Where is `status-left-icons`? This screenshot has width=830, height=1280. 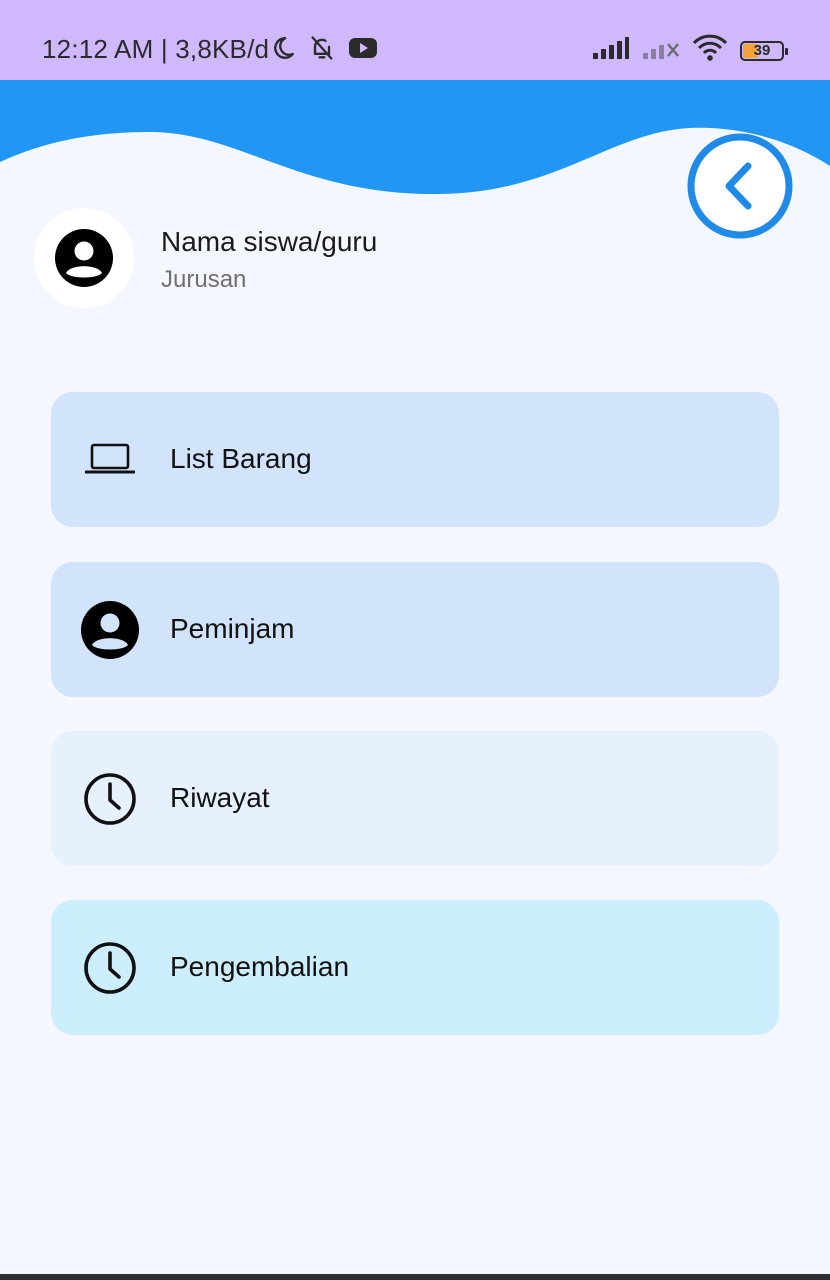 status-left-icons is located at coordinates (324, 50).